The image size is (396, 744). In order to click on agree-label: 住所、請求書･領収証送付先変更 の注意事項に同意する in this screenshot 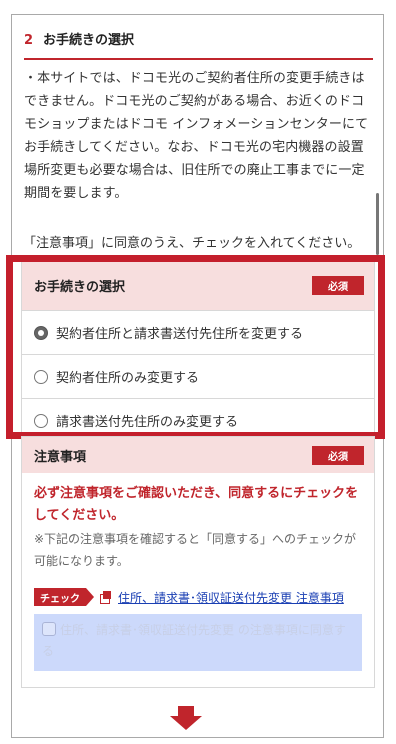, I will do `click(194, 640)`.